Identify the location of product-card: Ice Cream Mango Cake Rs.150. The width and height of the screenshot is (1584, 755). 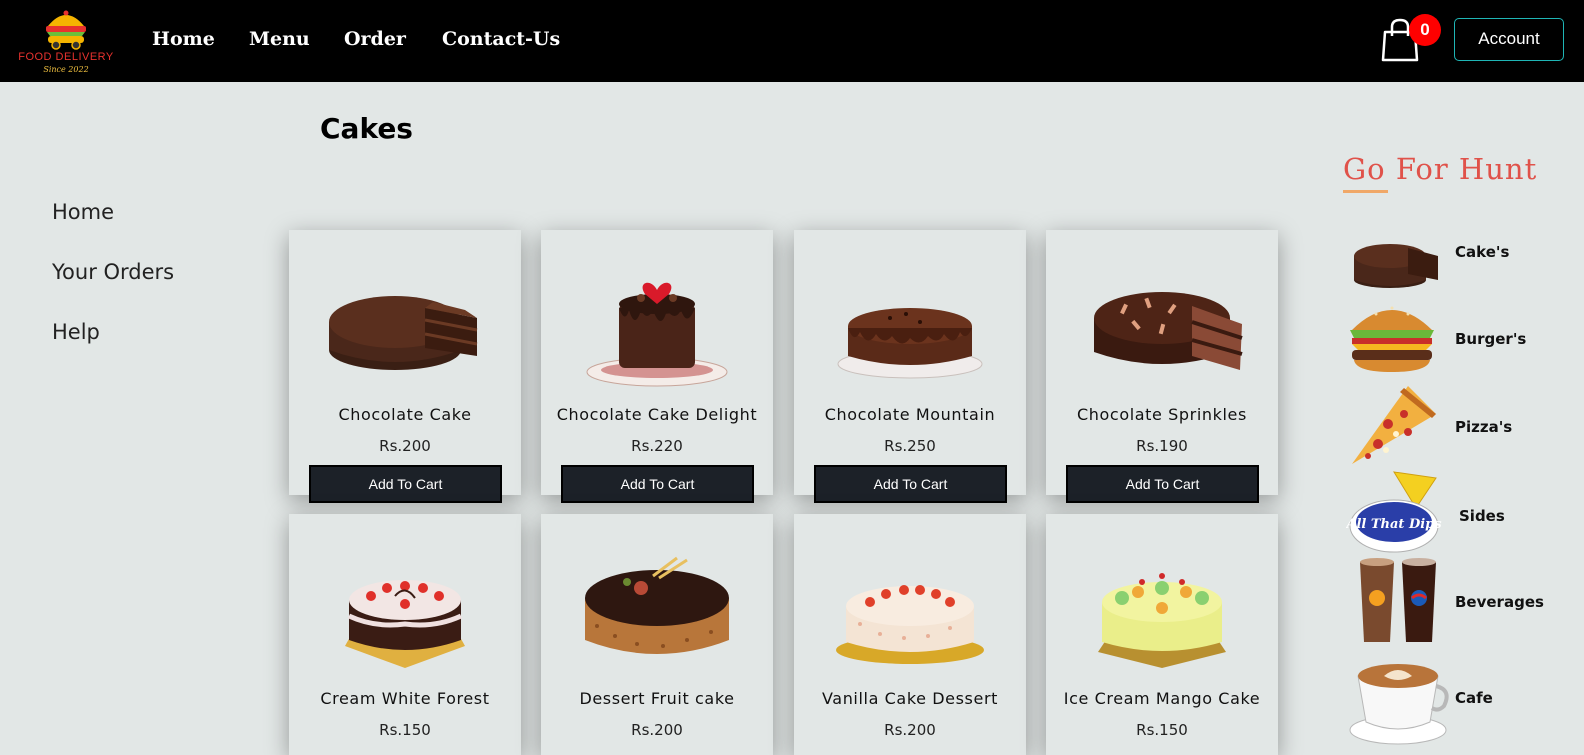
(1162, 634).